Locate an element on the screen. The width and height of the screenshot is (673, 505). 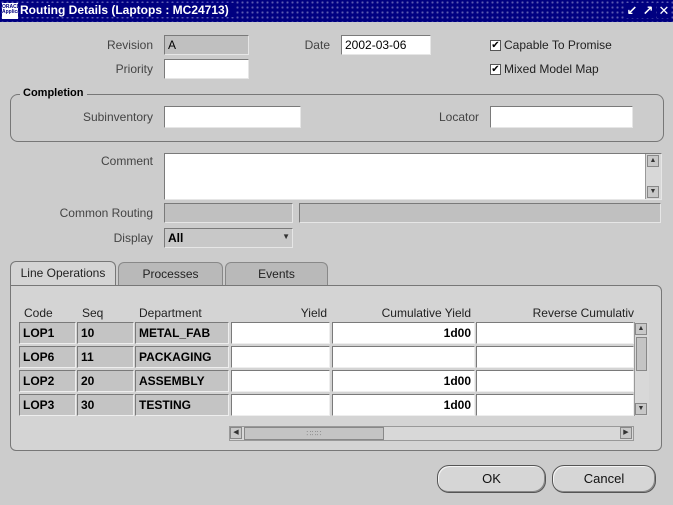
date-field: 2002-03-06 is located at coordinates (386, 45).